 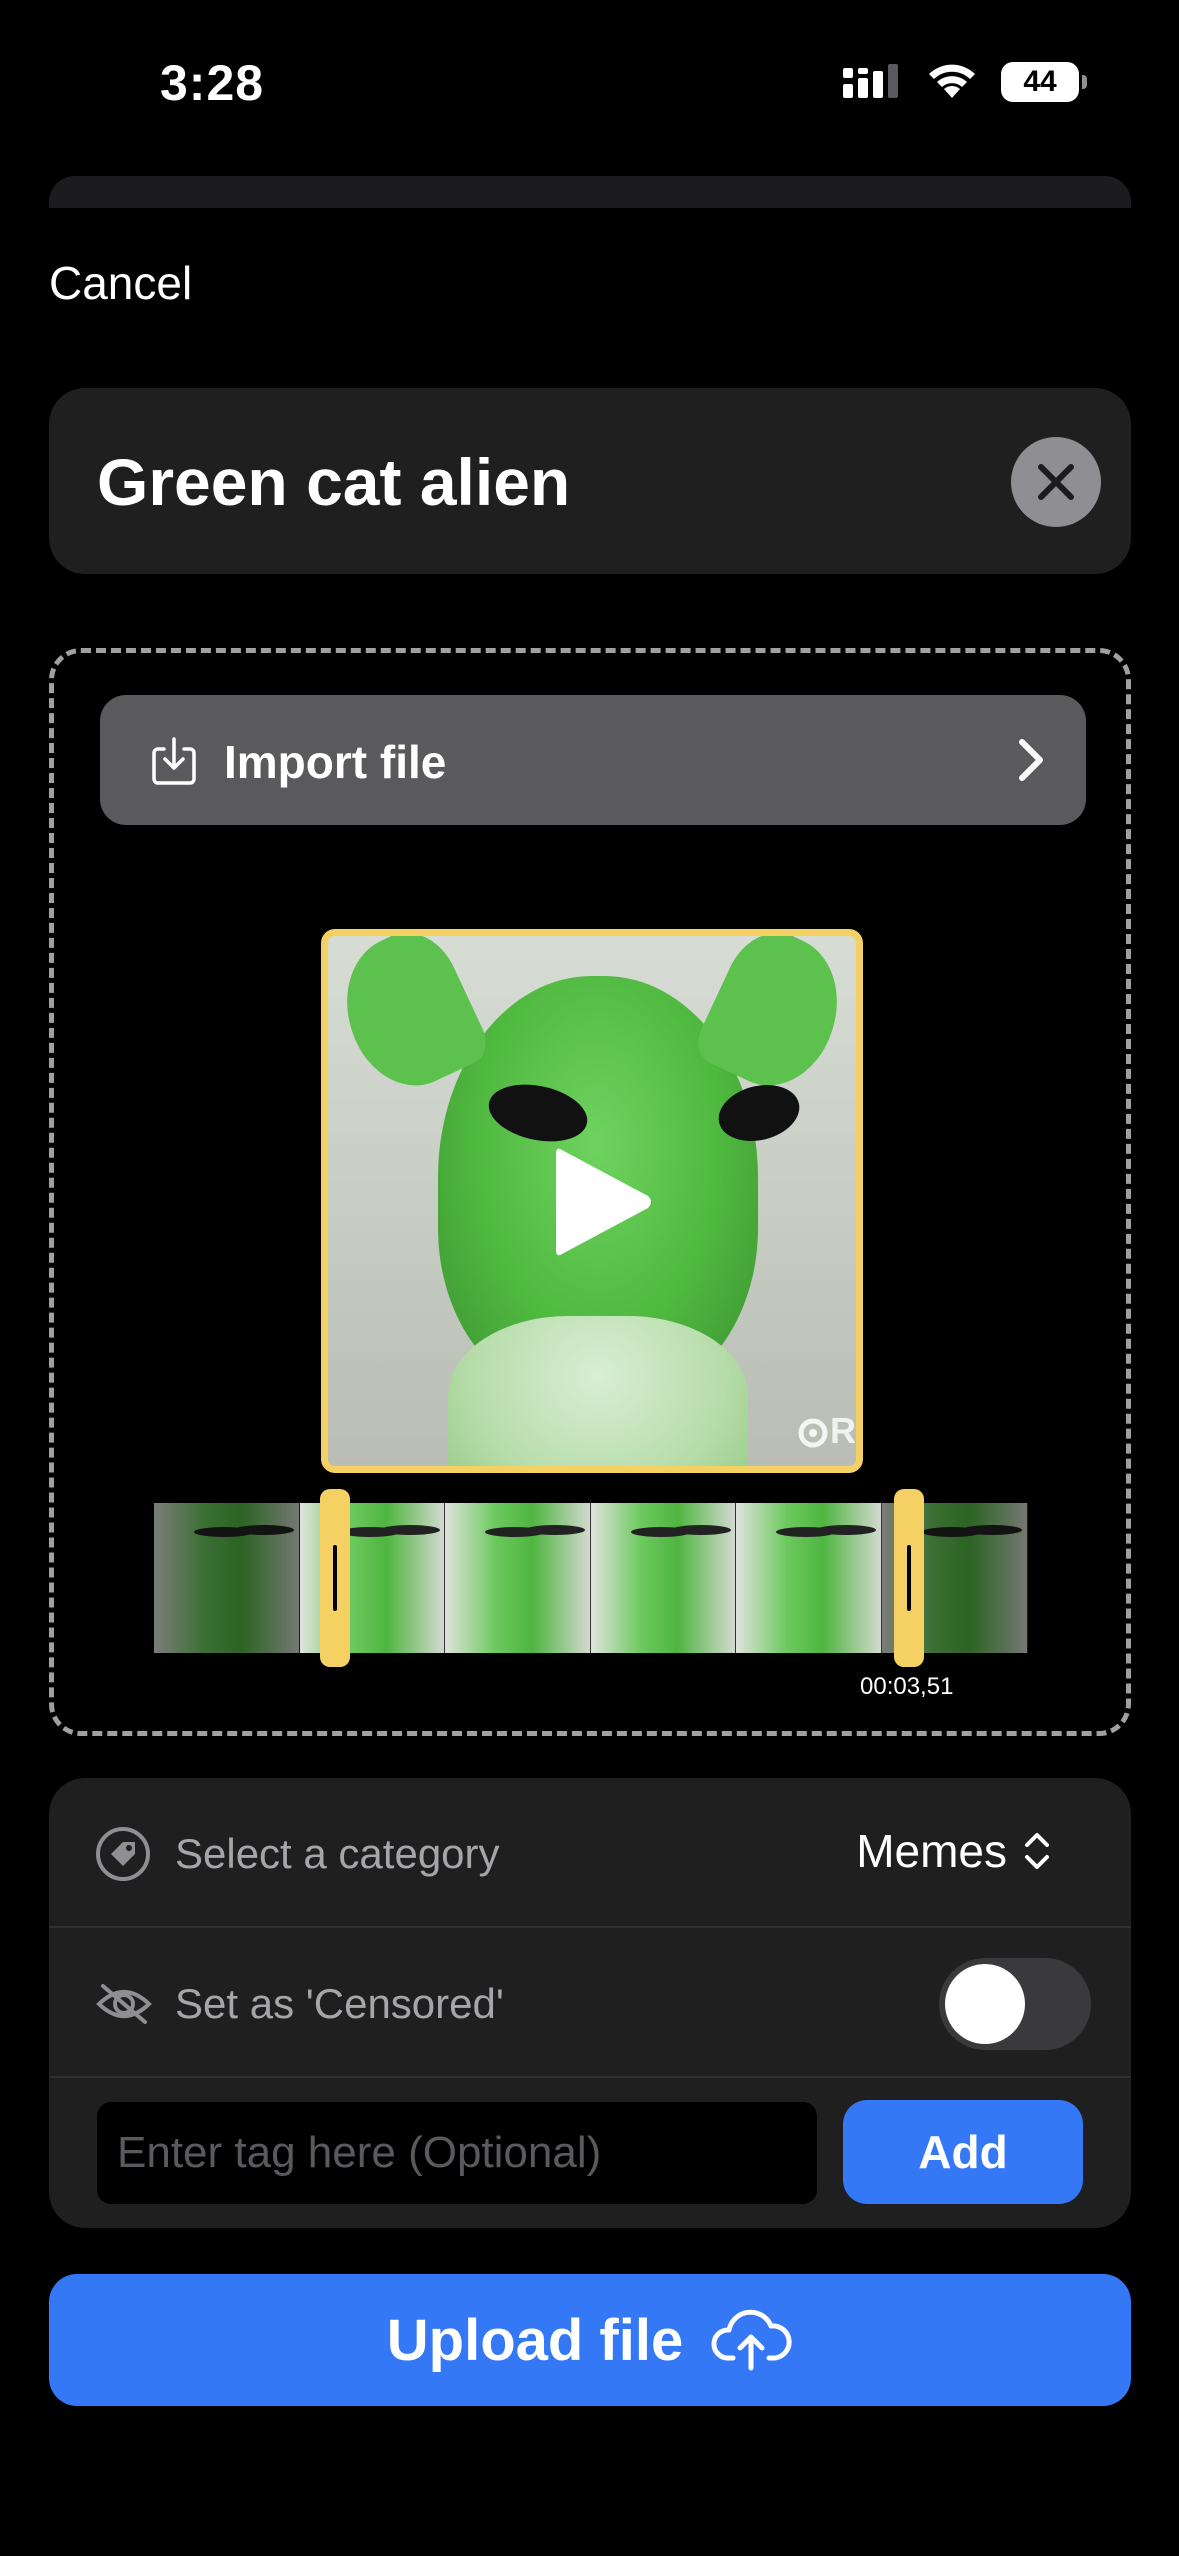 I want to click on clear-title-button, so click(x=1056, y=482).